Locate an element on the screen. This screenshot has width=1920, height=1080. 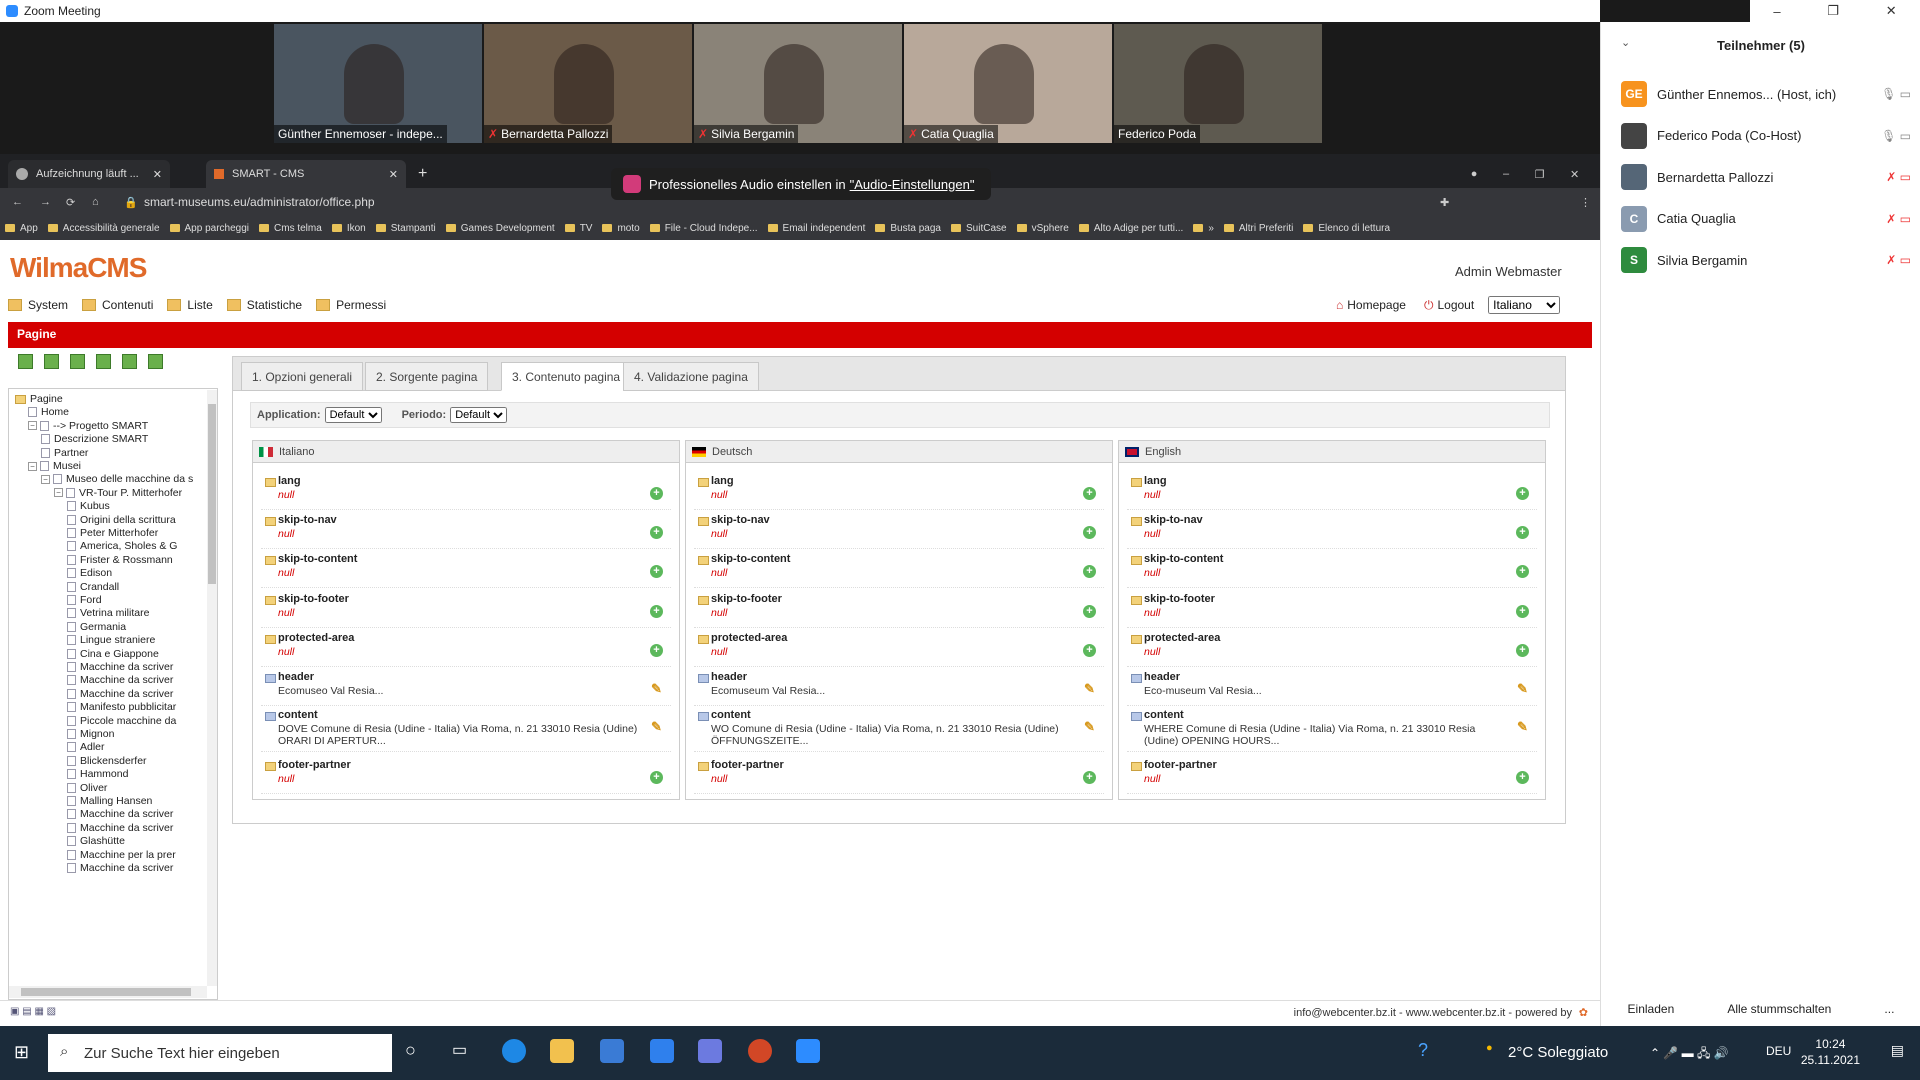
tree-node: Kubus is located at coordinates (88, 506).